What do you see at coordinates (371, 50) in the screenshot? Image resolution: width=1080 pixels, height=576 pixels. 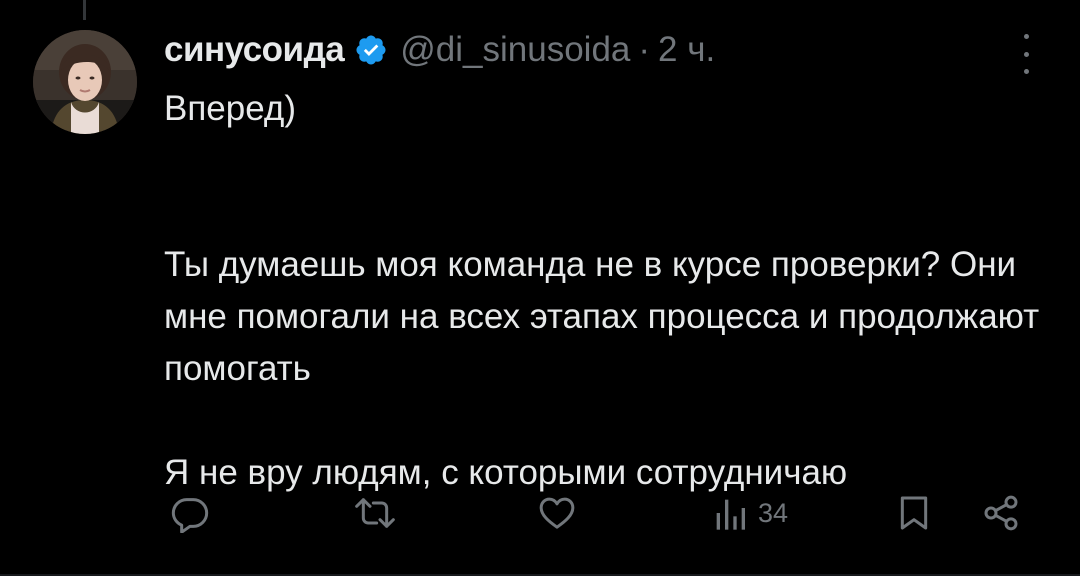 I see `verified-badge-icon` at bounding box center [371, 50].